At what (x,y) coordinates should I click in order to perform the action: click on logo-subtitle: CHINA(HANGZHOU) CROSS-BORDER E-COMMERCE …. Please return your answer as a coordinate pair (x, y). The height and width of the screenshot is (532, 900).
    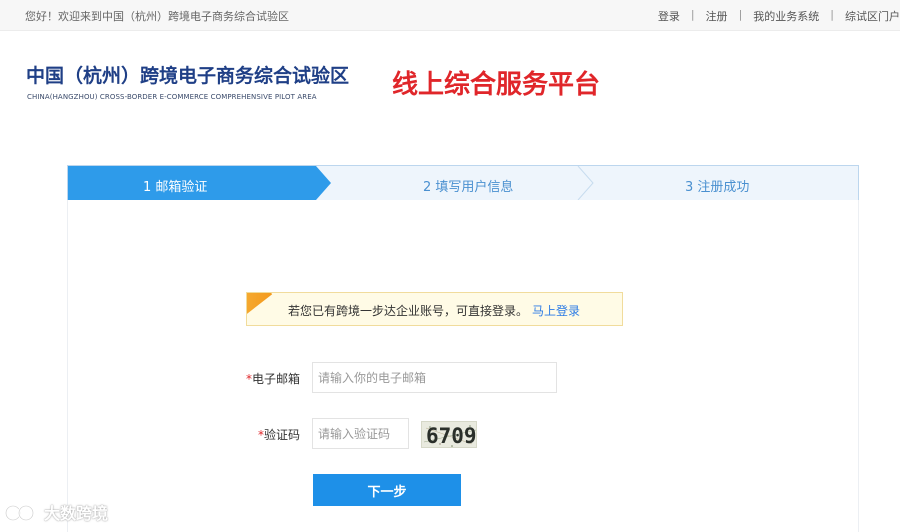
    Looking at the image, I should click on (172, 97).